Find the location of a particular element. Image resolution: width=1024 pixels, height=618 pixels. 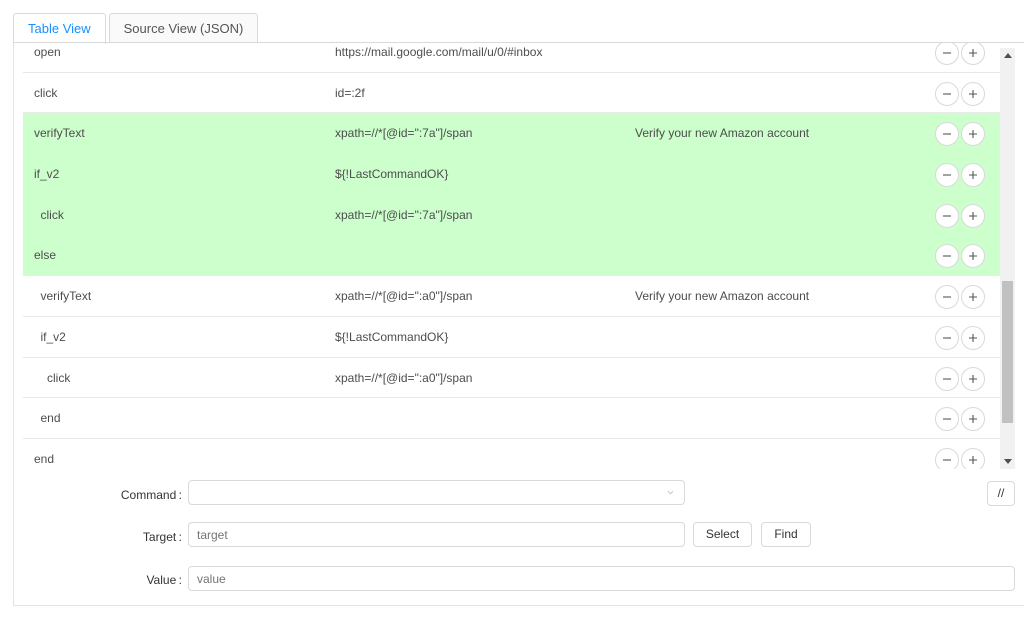

command-select is located at coordinates (436, 492).